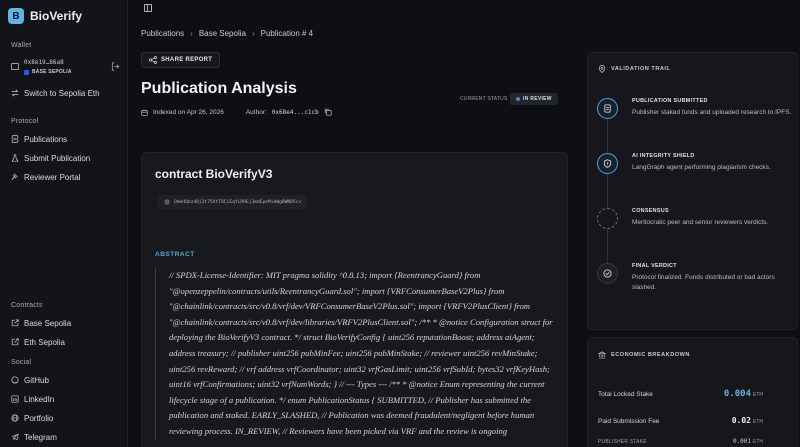 This screenshot has width=800, height=447. What do you see at coordinates (464, 8) in the screenshot?
I see `topbar` at bounding box center [464, 8].